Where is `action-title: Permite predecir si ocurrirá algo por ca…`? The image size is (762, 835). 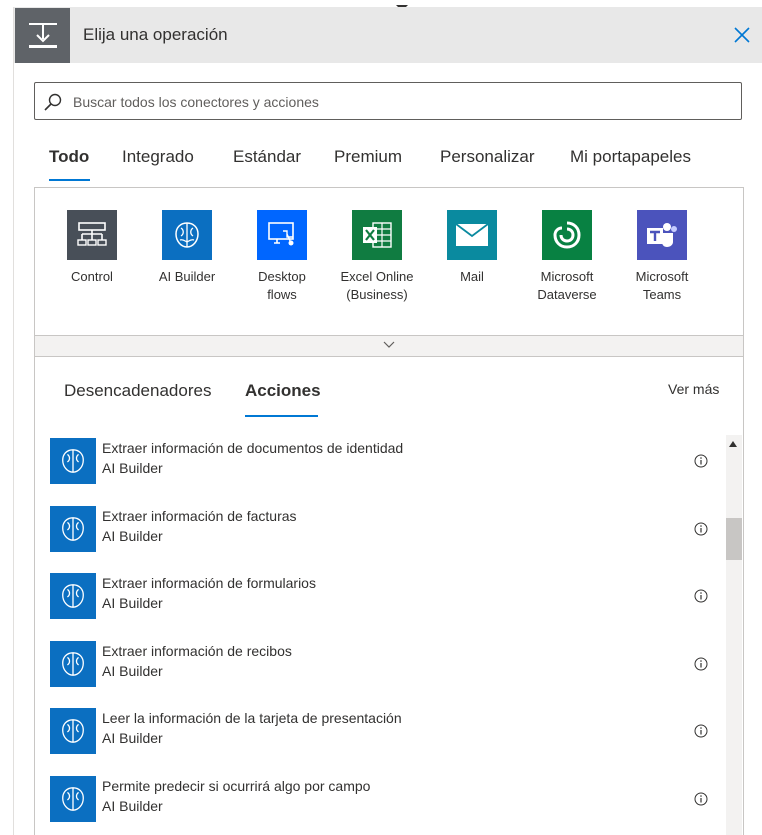 action-title: Permite predecir si ocurrirá algo por ca… is located at coordinates (236, 786).